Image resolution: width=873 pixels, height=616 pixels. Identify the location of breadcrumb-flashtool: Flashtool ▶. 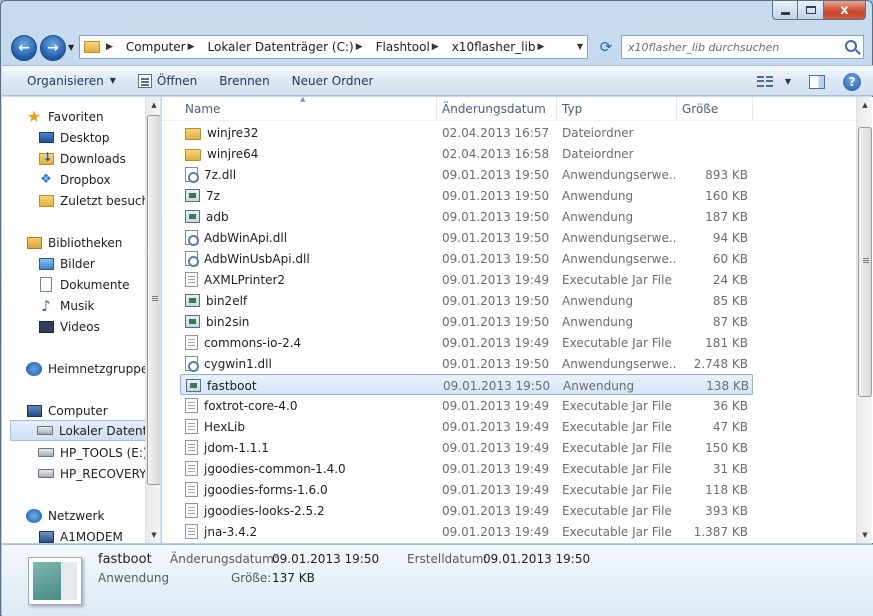
(410, 47).